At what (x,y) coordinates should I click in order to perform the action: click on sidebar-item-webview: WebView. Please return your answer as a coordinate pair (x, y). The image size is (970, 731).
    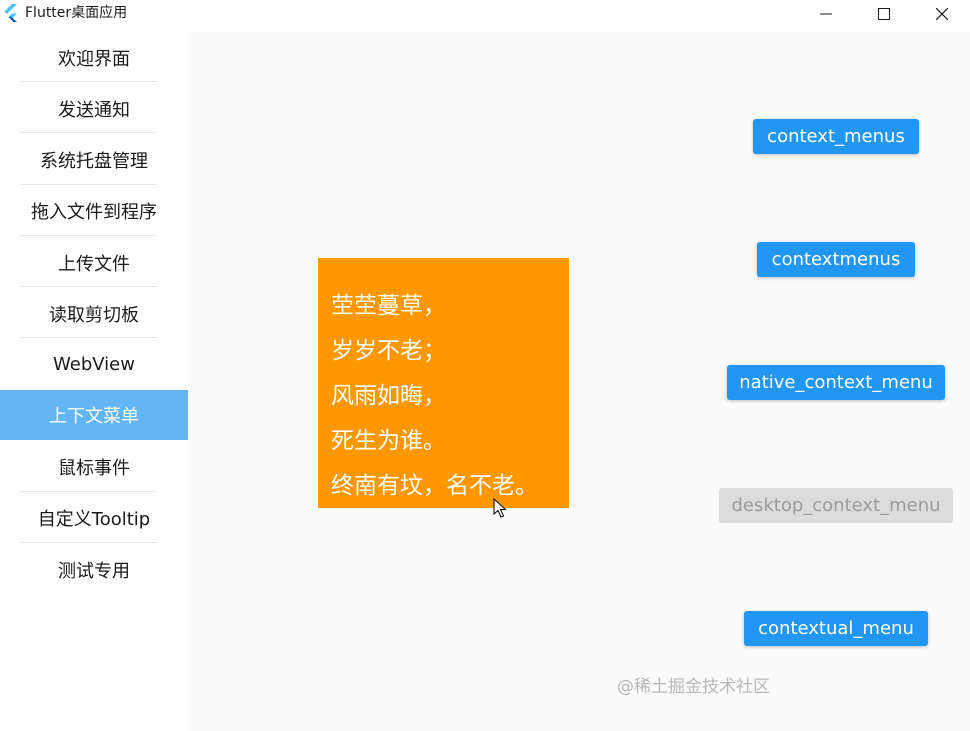
    Looking at the image, I should click on (94, 364).